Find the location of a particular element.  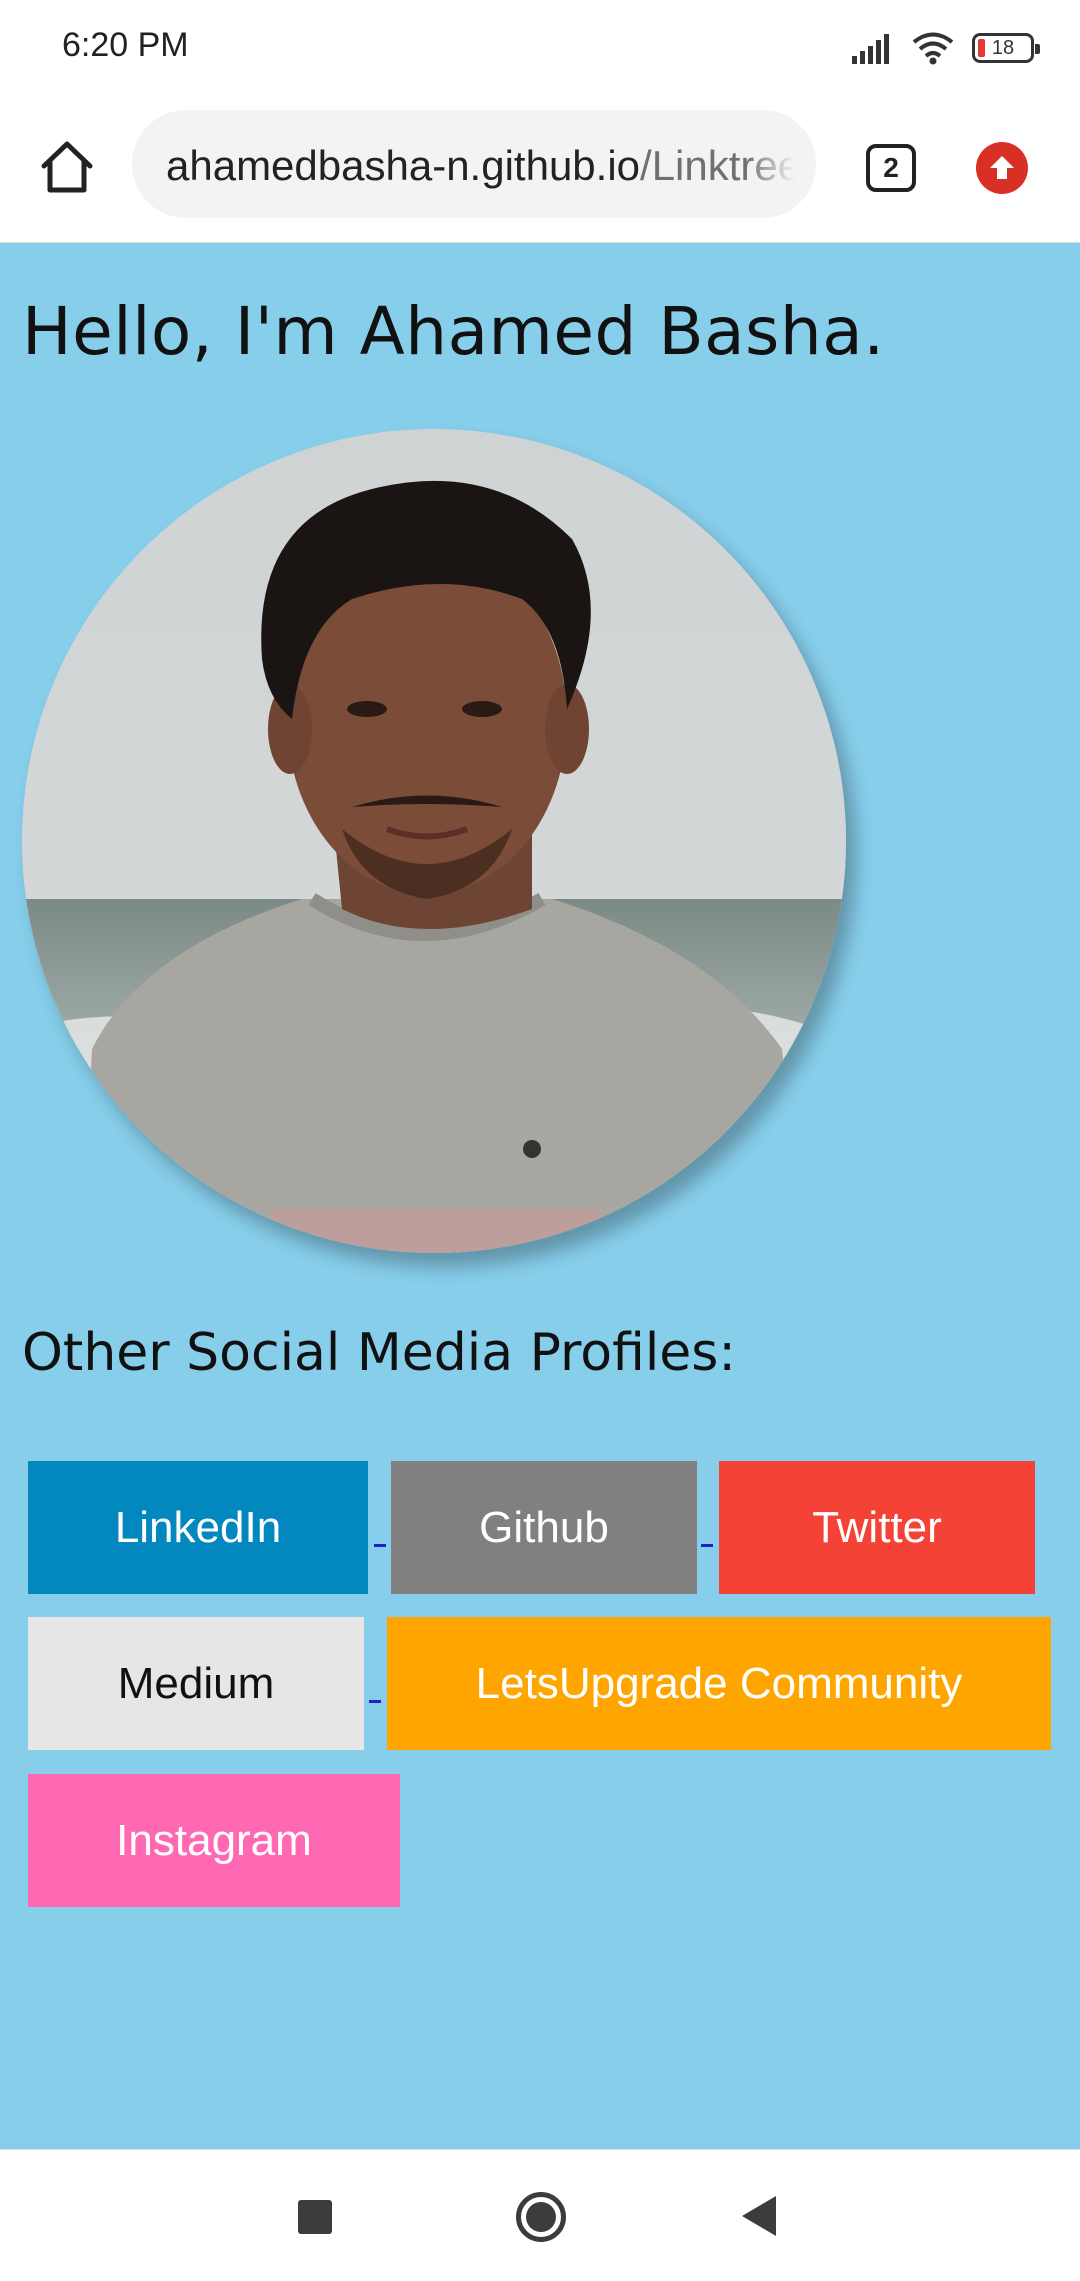

url-text: ahamedbasha-n.github.io/Linktree is located at coordinates (483, 166).